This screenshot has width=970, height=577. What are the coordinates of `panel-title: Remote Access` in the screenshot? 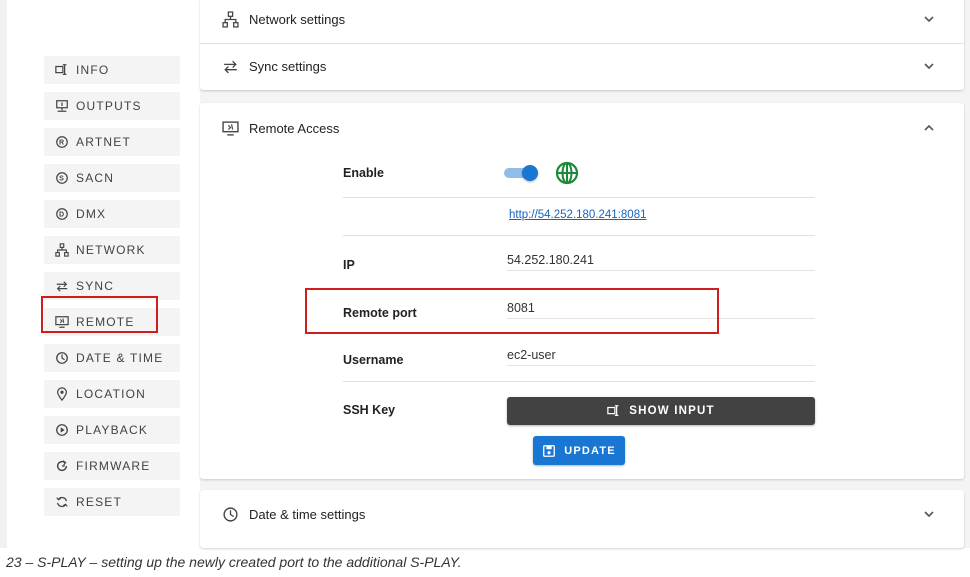 It's located at (294, 128).